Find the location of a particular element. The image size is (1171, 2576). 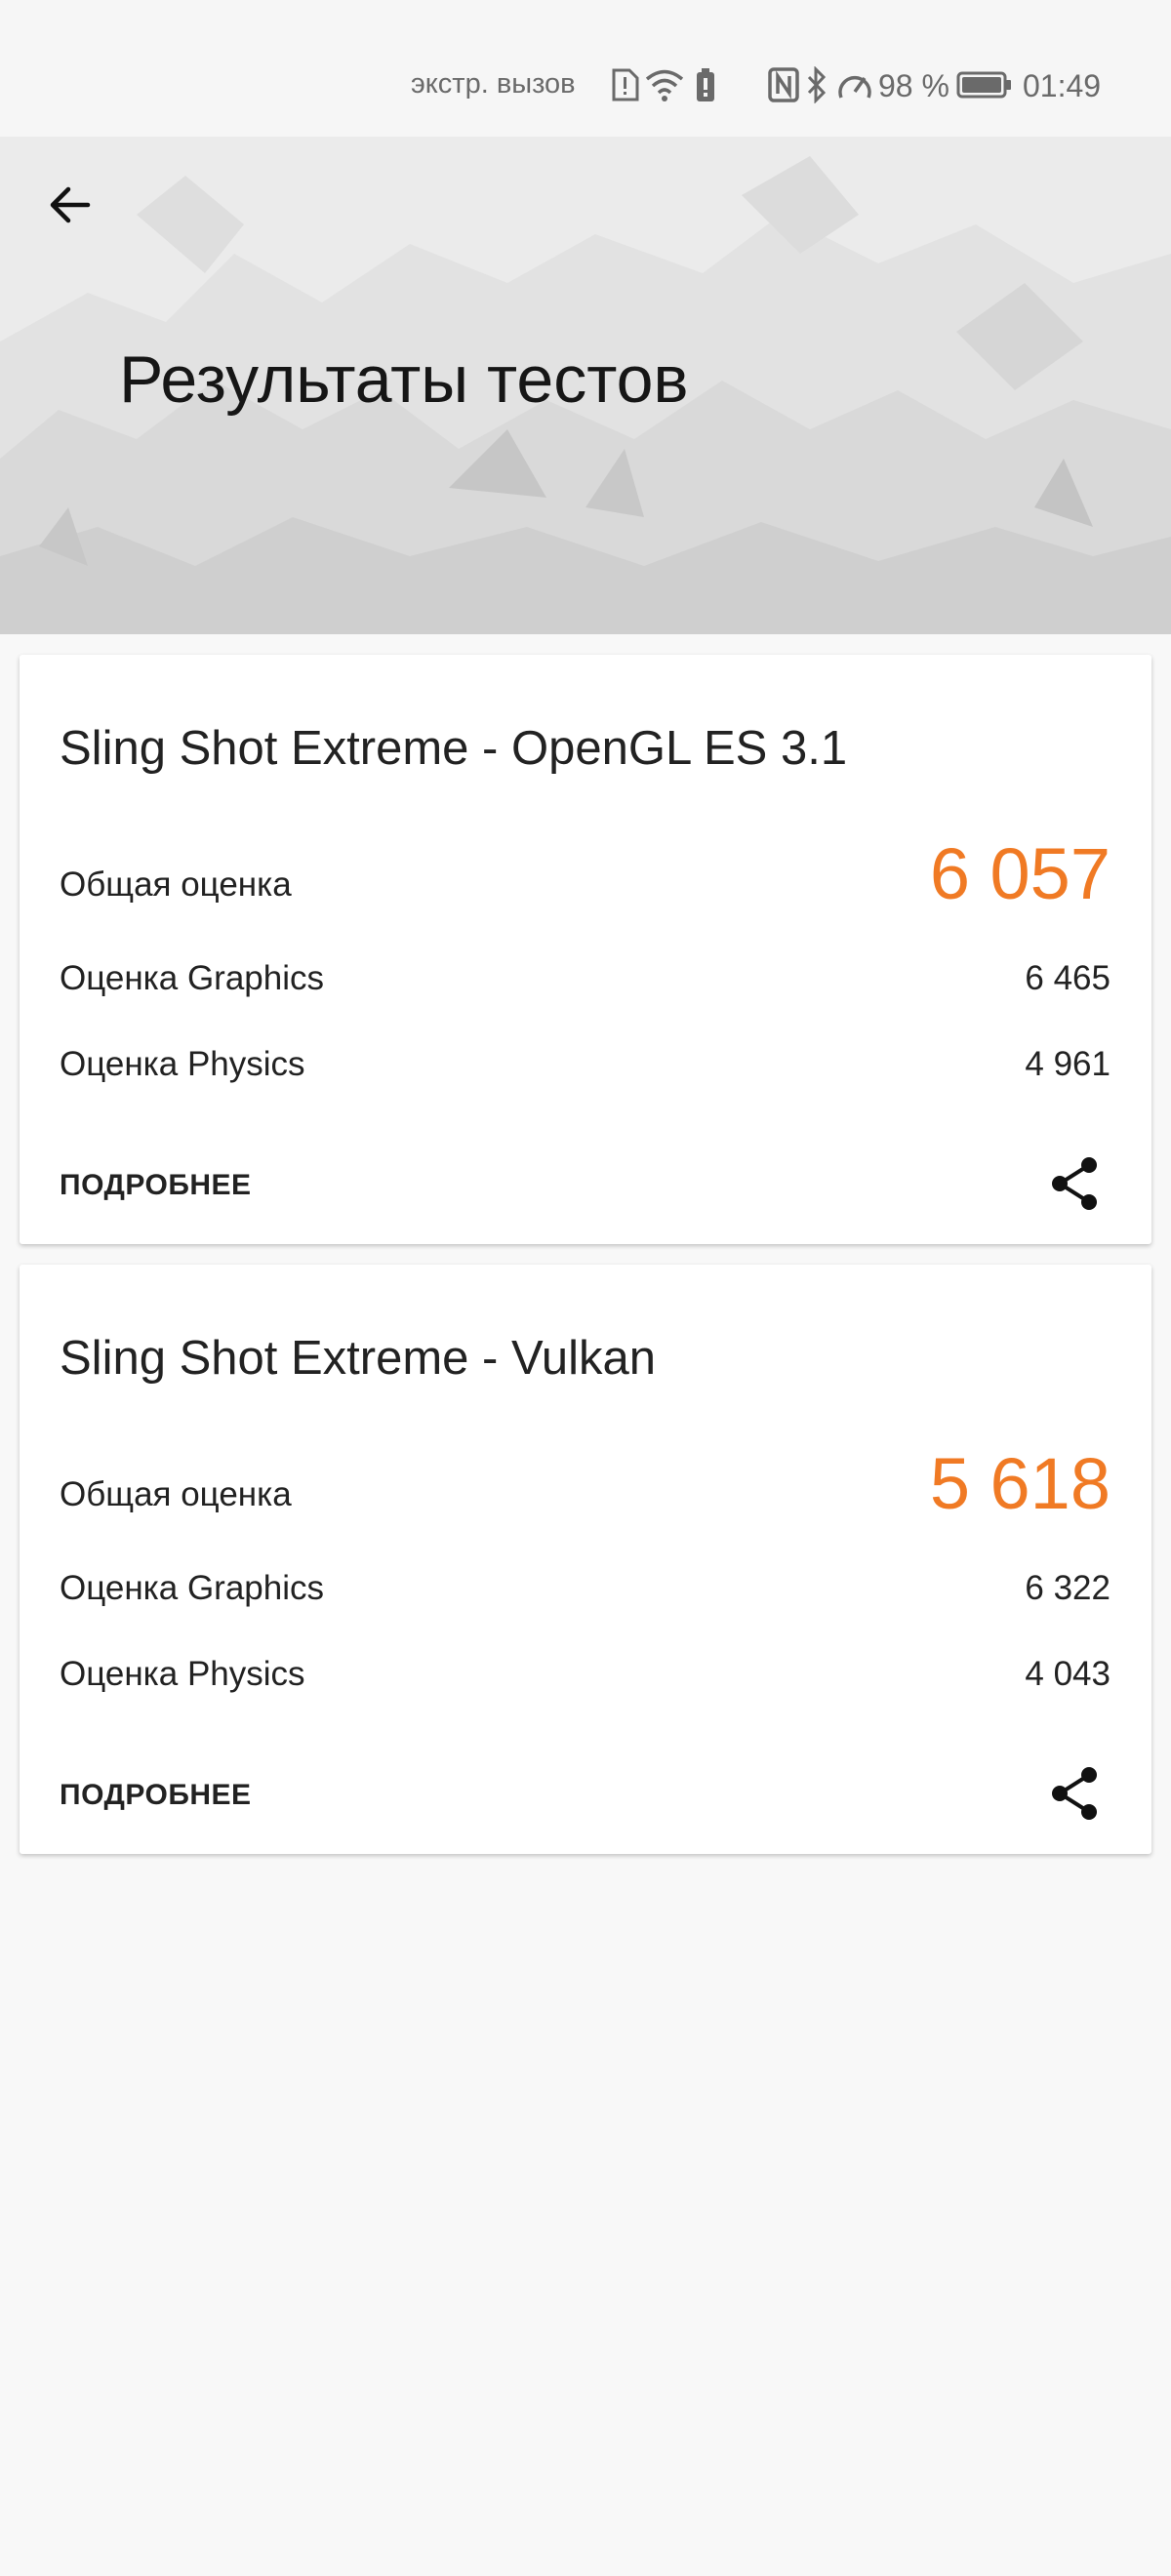

graphics-score-value: 6 322 is located at coordinates (1067, 1588).